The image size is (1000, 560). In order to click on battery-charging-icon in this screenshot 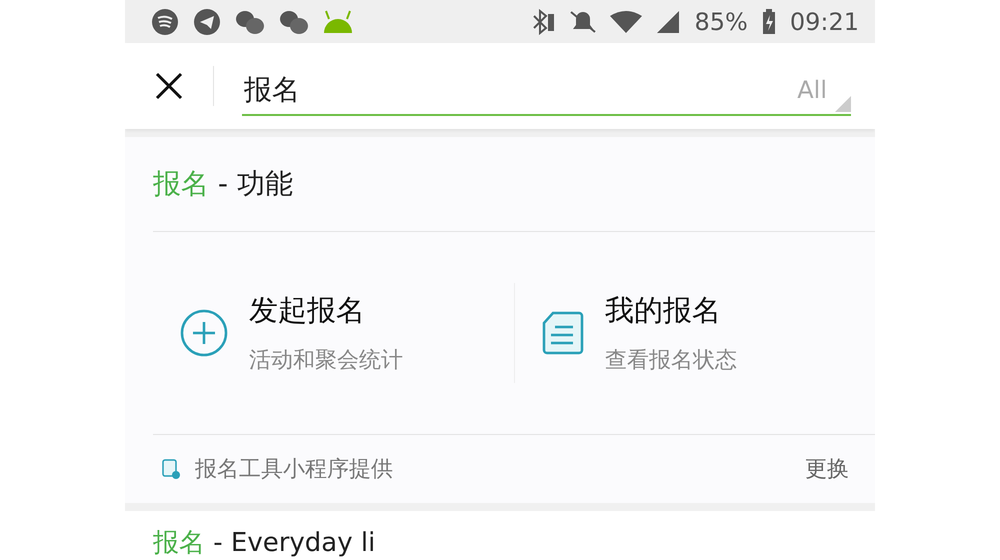, I will do `click(769, 21)`.